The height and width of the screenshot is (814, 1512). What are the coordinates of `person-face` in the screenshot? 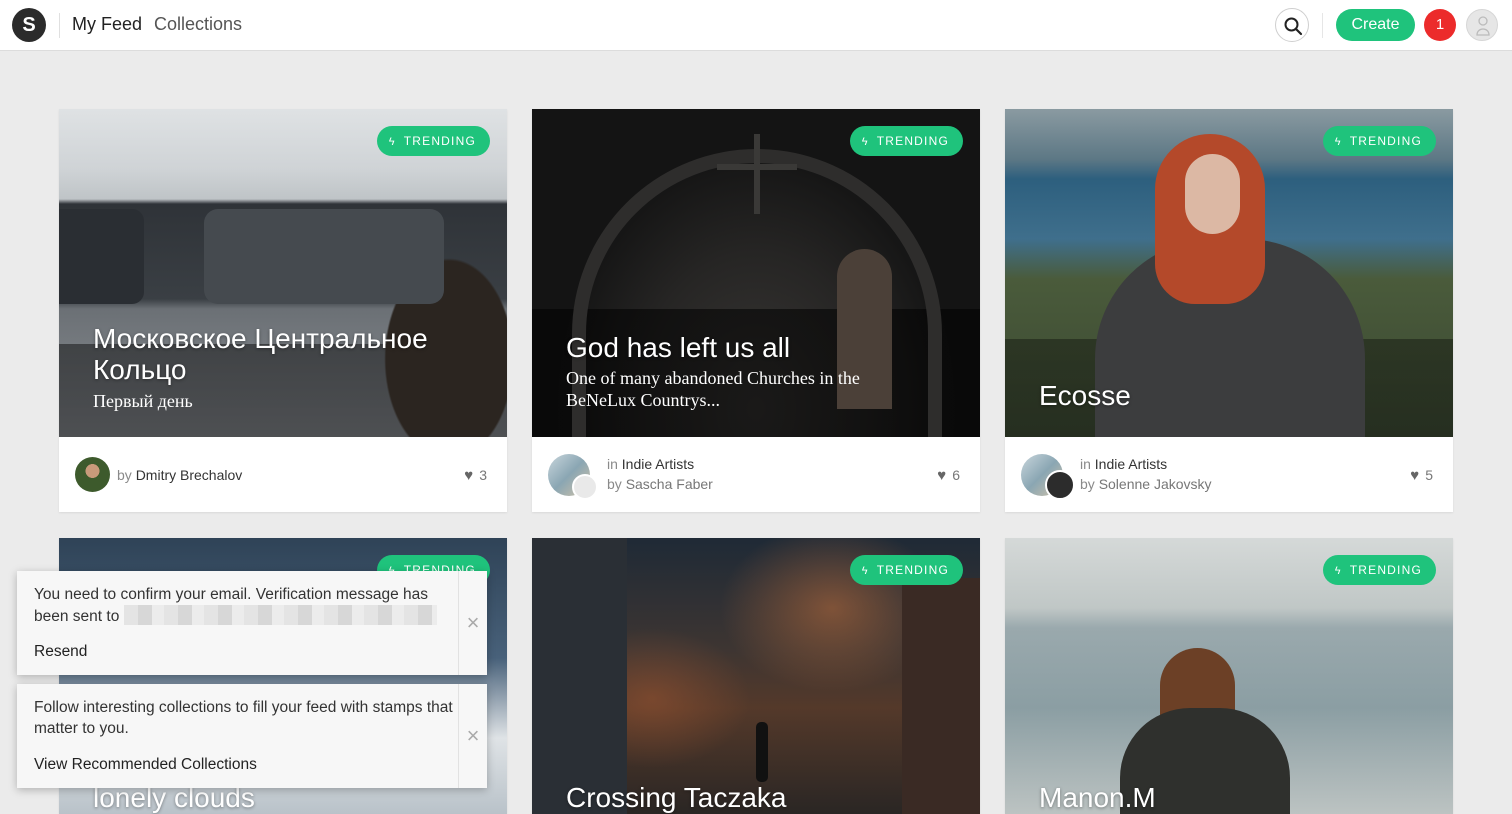 It's located at (1212, 194).